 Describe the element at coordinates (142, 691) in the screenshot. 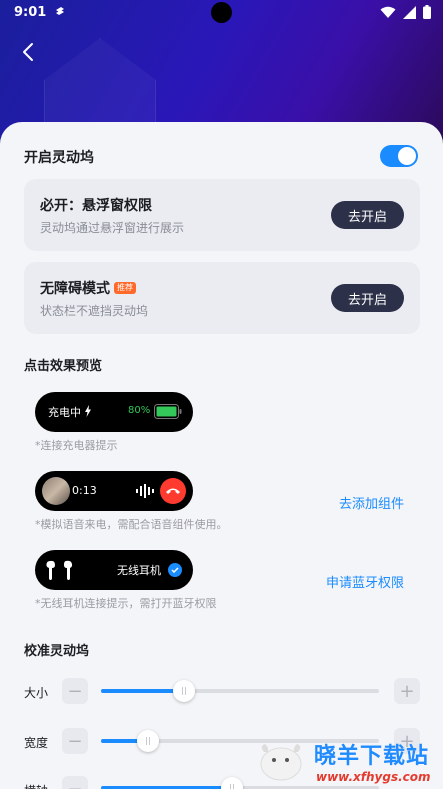

I see `slider-fill` at that location.